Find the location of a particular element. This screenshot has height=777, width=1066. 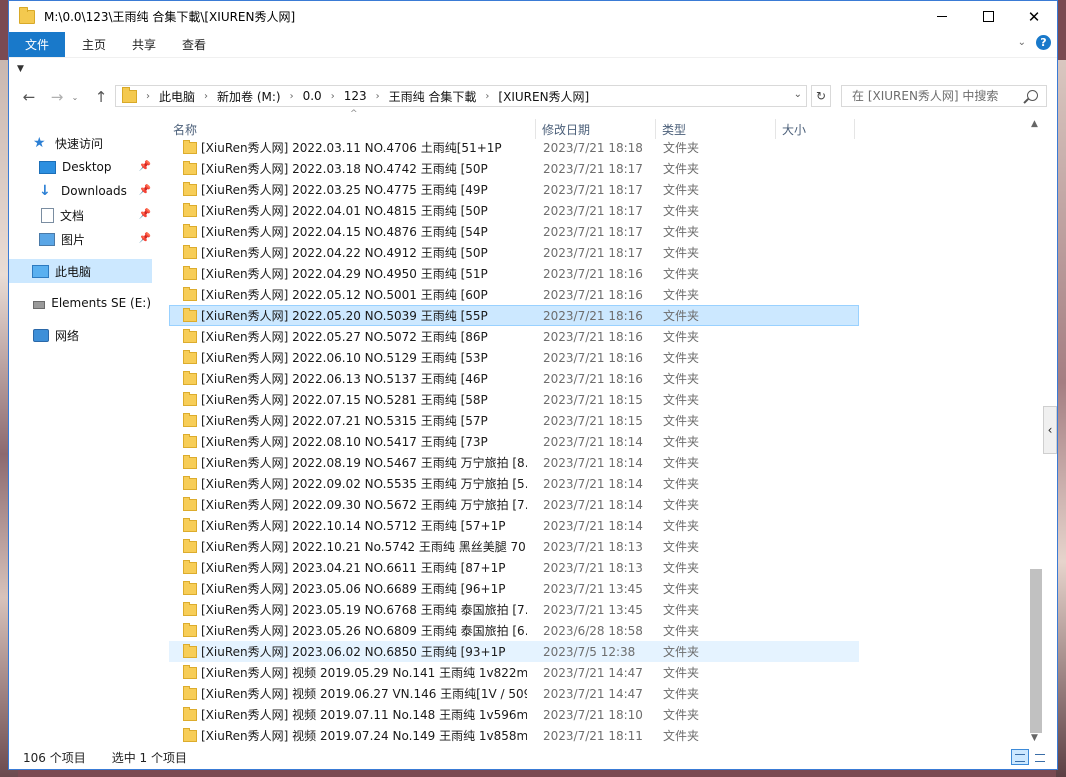

expand-ribbon-chevron-icon: ⌄ is located at coordinates (1022, 42).